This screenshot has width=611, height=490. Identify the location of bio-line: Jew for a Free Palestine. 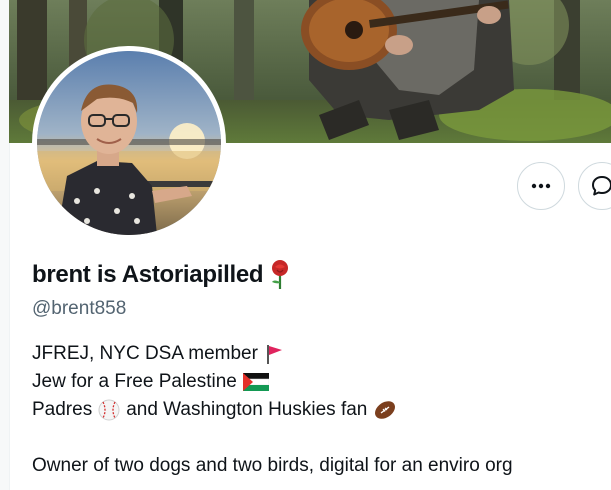
(319, 382).